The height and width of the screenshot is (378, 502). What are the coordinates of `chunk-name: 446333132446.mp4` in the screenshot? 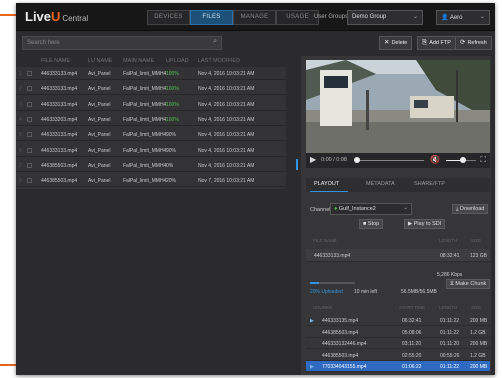 It's located at (344, 344).